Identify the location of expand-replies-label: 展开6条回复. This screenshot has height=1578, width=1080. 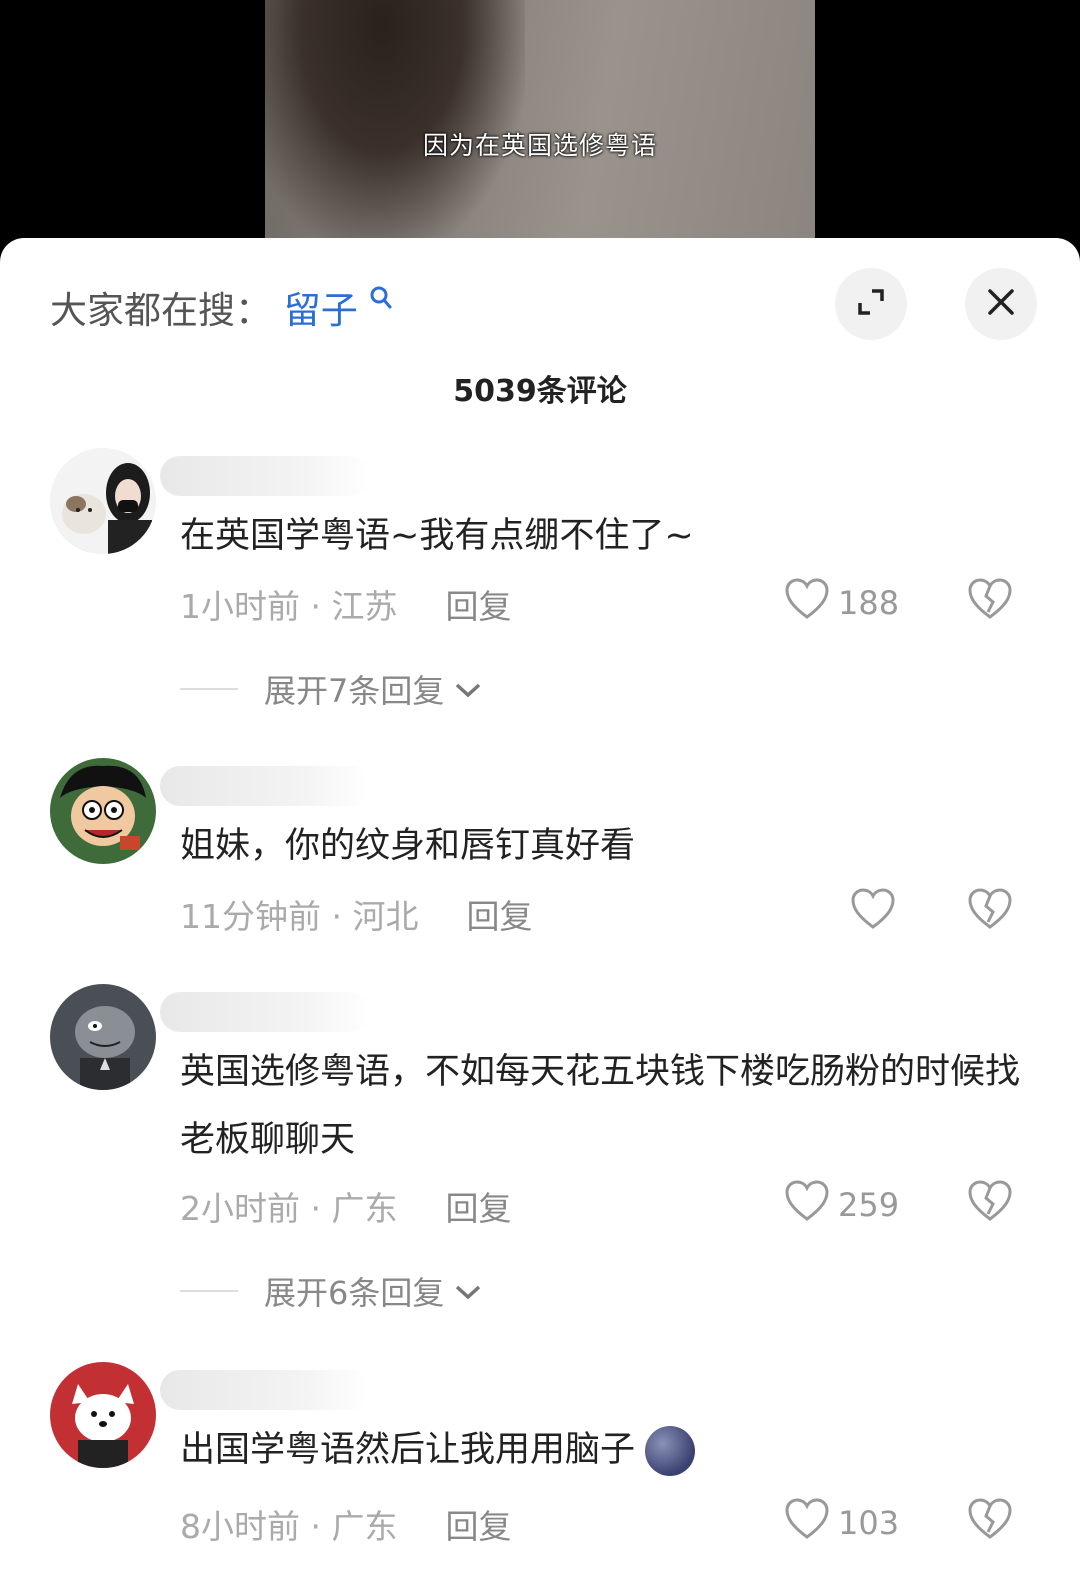
(354, 1293).